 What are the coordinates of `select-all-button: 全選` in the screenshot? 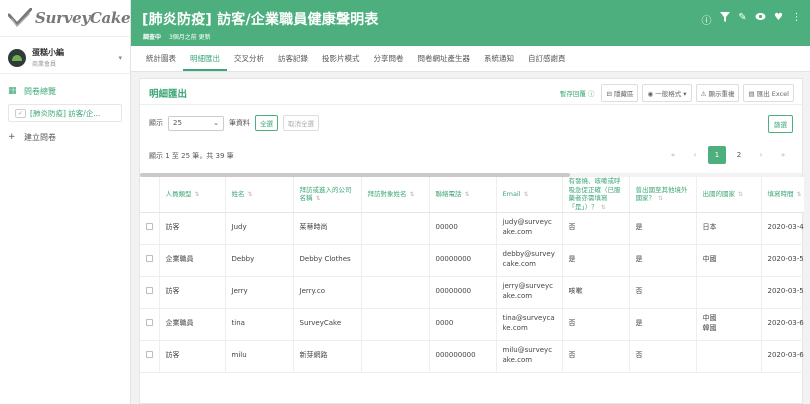 It's located at (266, 123).